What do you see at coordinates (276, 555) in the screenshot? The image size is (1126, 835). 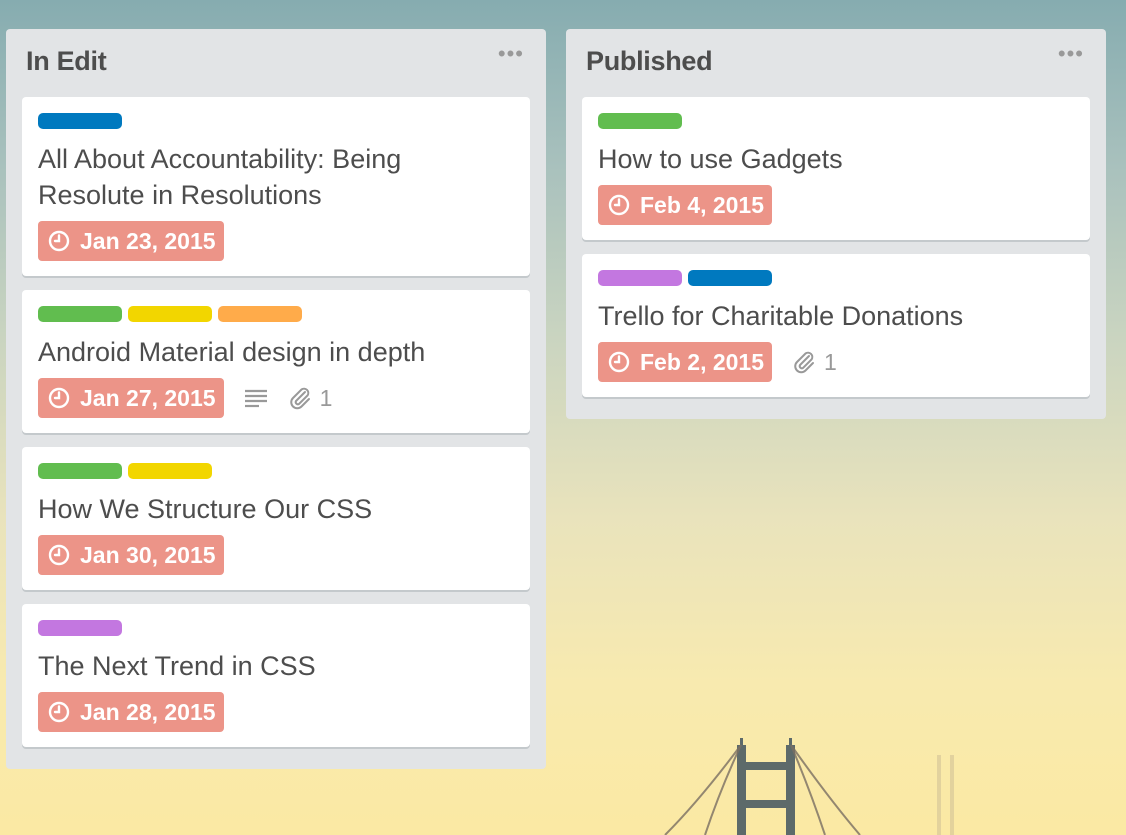 I see `card-badges: Jan 30, 2015` at bounding box center [276, 555].